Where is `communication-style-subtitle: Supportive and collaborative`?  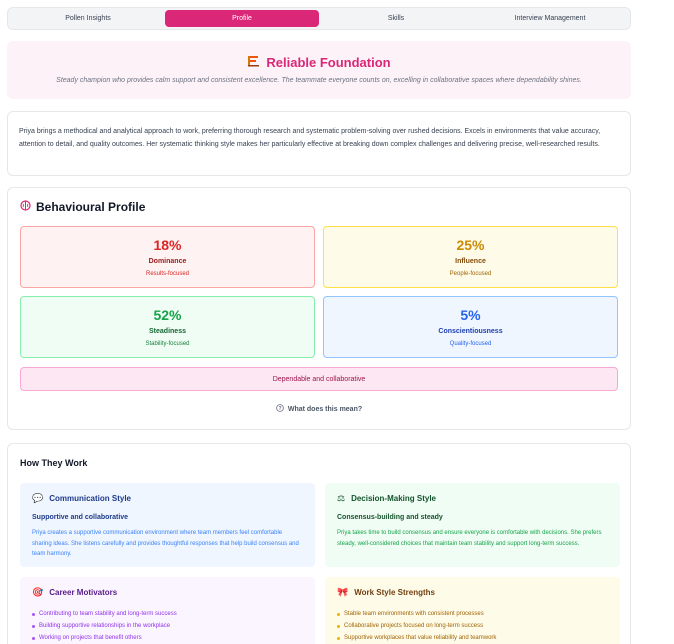 communication-style-subtitle: Supportive and collaborative is located at coordinates (80, 517).